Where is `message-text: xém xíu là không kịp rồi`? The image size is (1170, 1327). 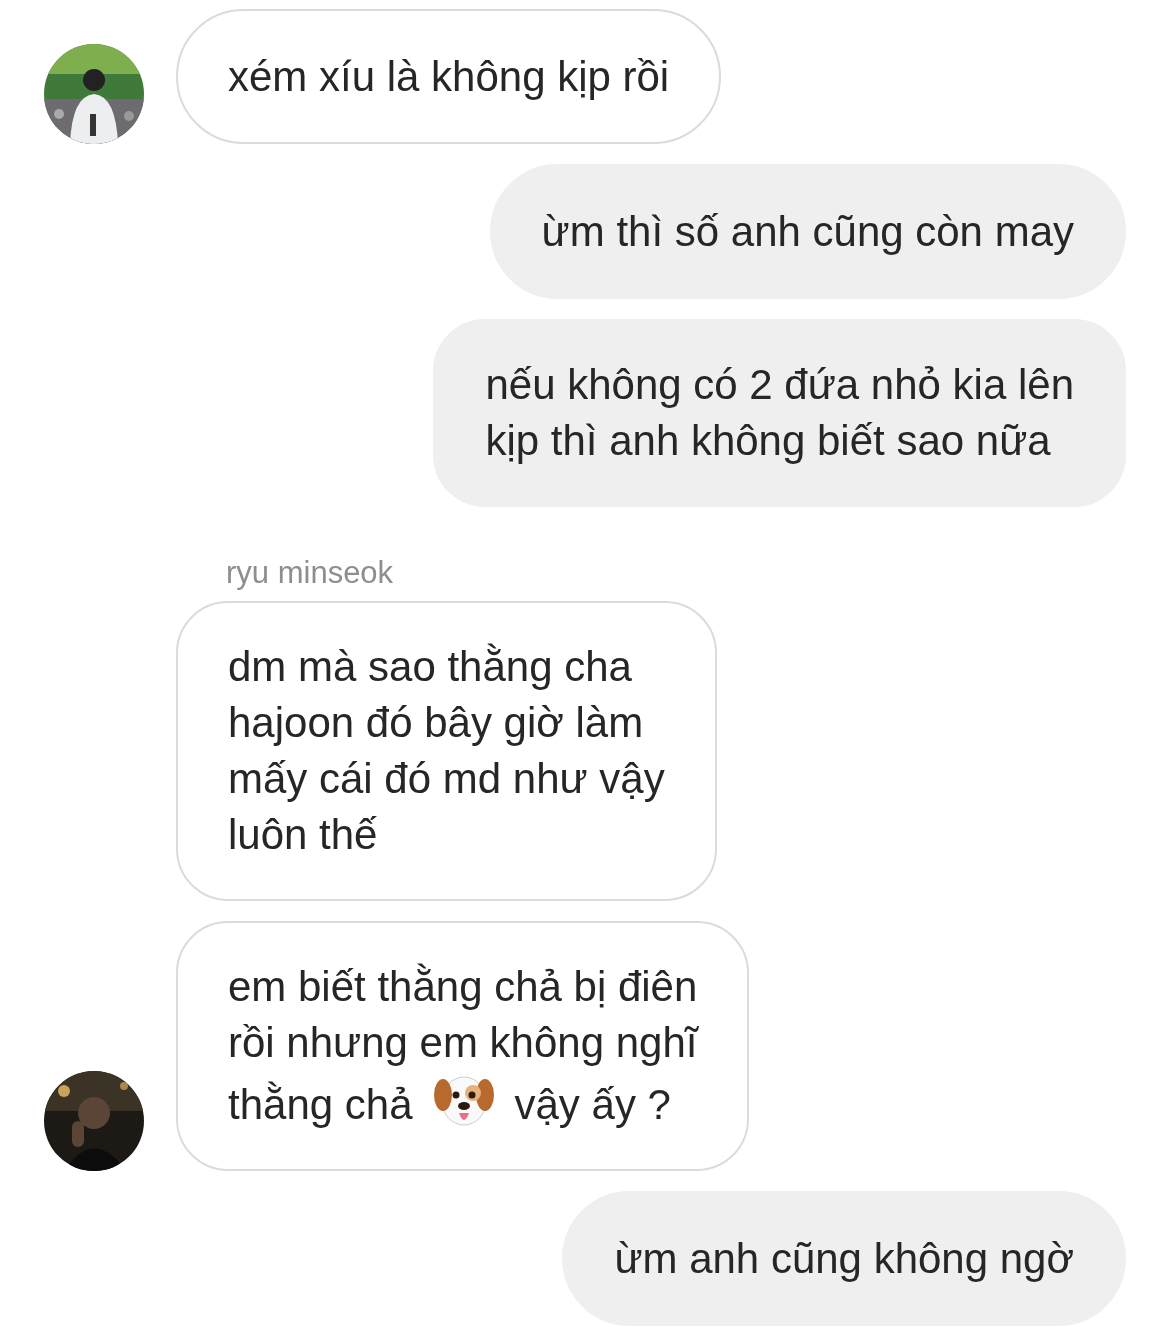
message-text: xém xíu là không kịp rồi is located at coordinates (449, 76).